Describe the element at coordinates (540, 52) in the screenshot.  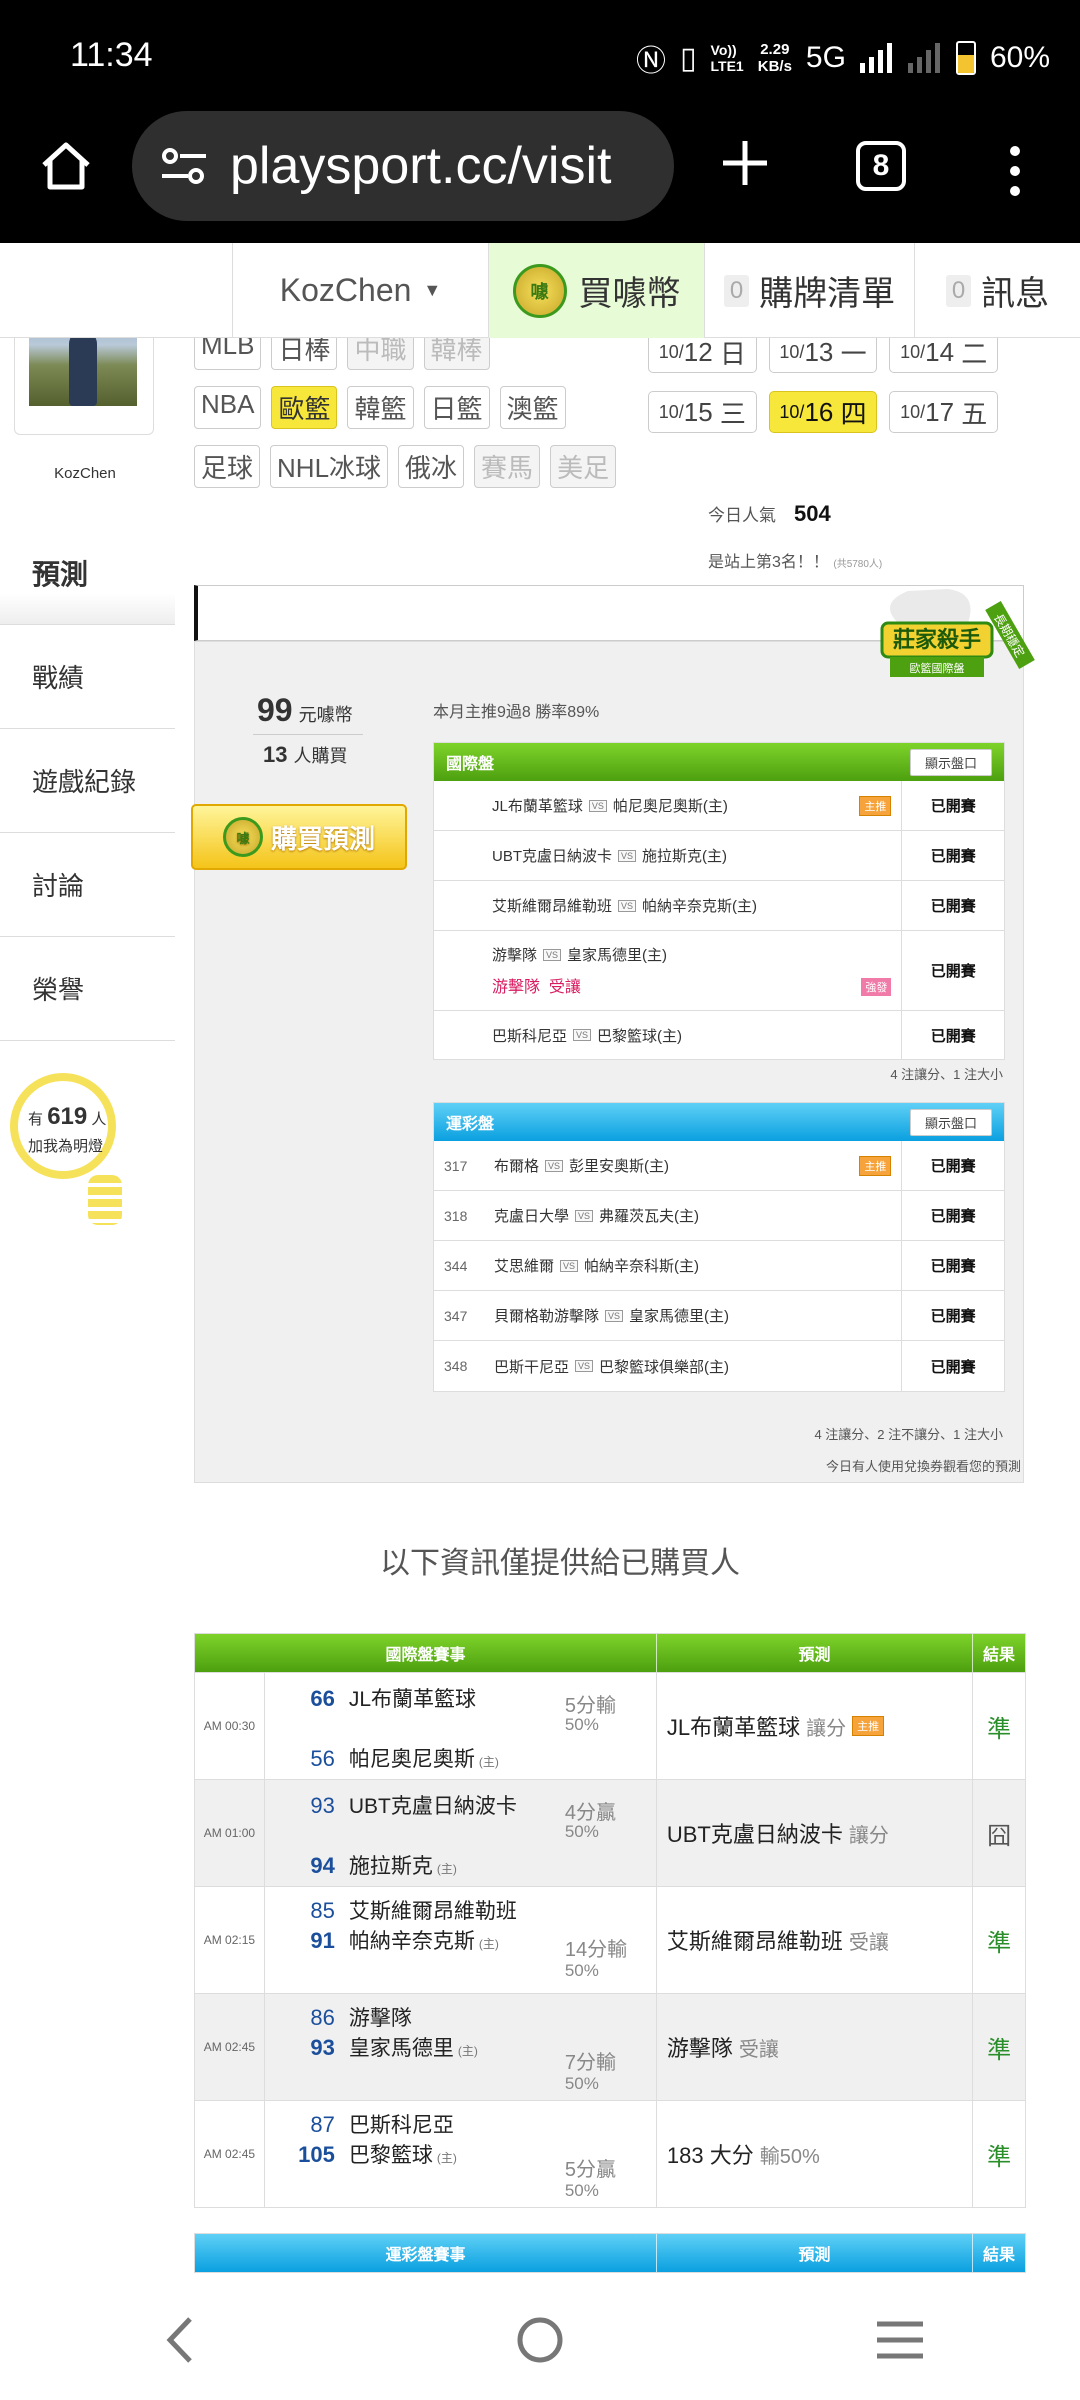
I see `status-bar: 11:34 Ⓝ ▯ Vo)) LTE1 2.29 KB/s 5G 60%` at that location.